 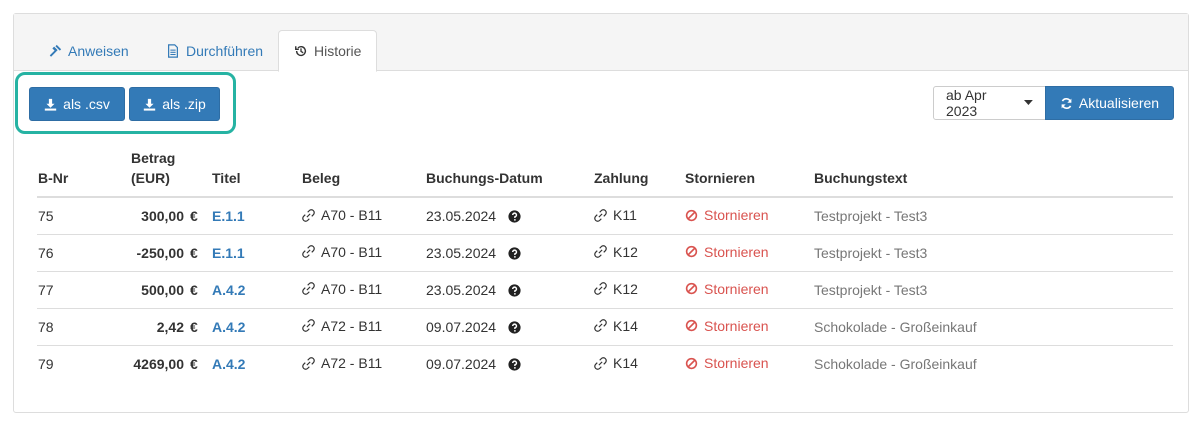 What do you see at coordinates (338, 51) in the screenshot?
I see `tab-historie-label: Historie` at bounding box center [338, 51].